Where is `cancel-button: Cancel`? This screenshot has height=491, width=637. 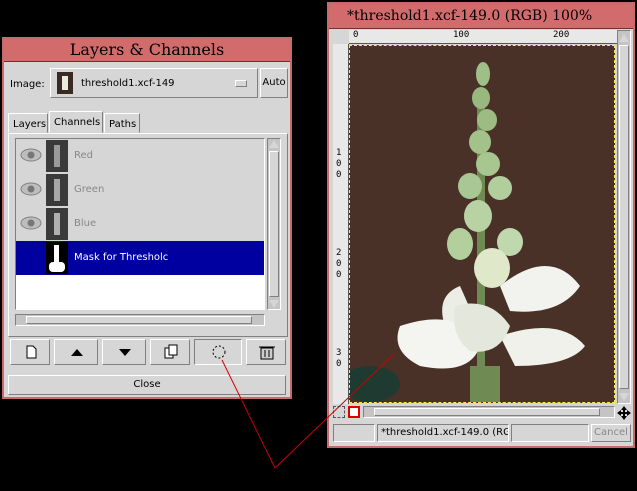 cancel-button: Cancel is located at coordinates (611, 433).